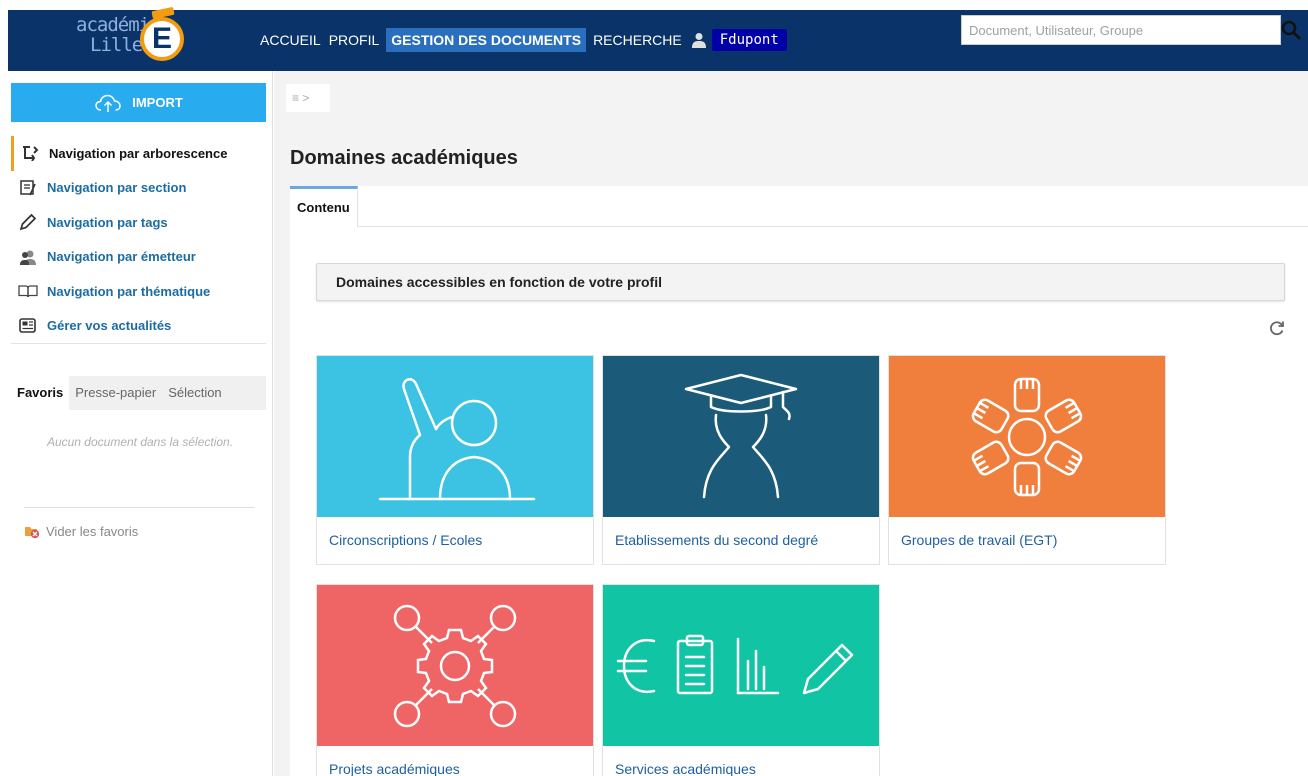  Describe the element at coordinates (698, 40) in the screenshot. I see `user-icon` at that location.